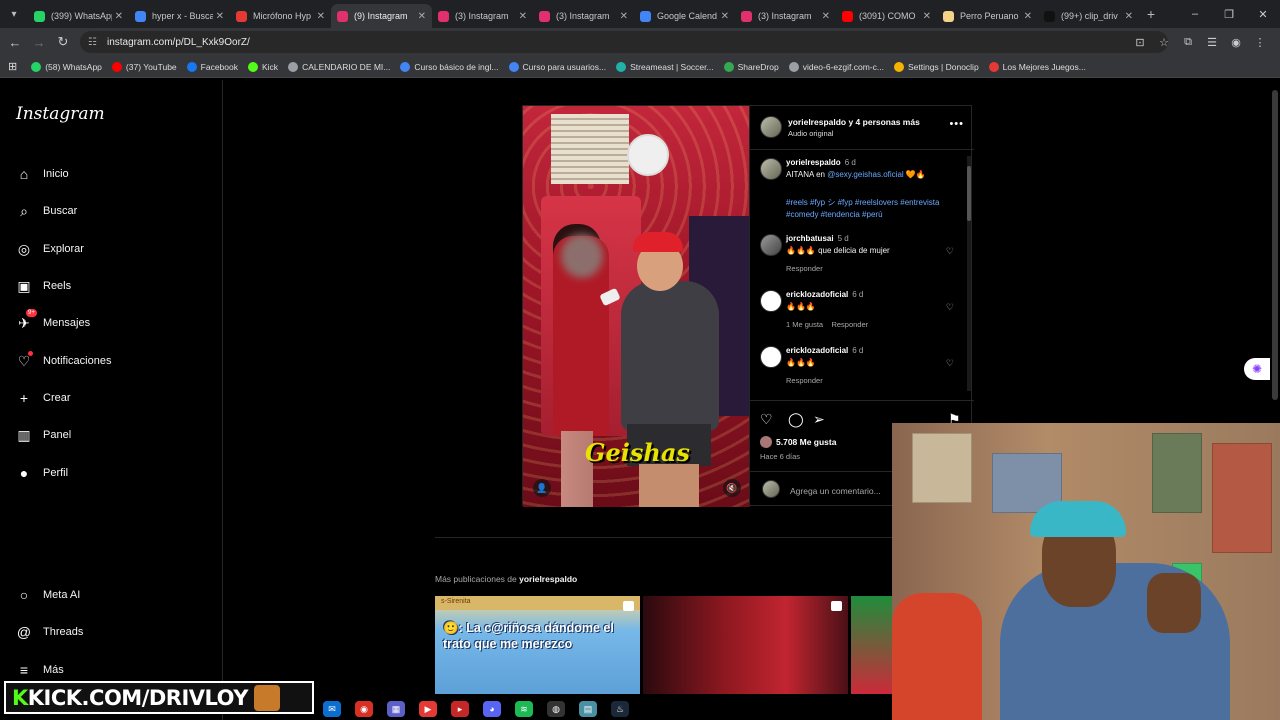  What do you see at coordinates (43, 398) in the screenshot?
I see `sidebar-item-crear: + Crear` at bounding box center [43, 398].